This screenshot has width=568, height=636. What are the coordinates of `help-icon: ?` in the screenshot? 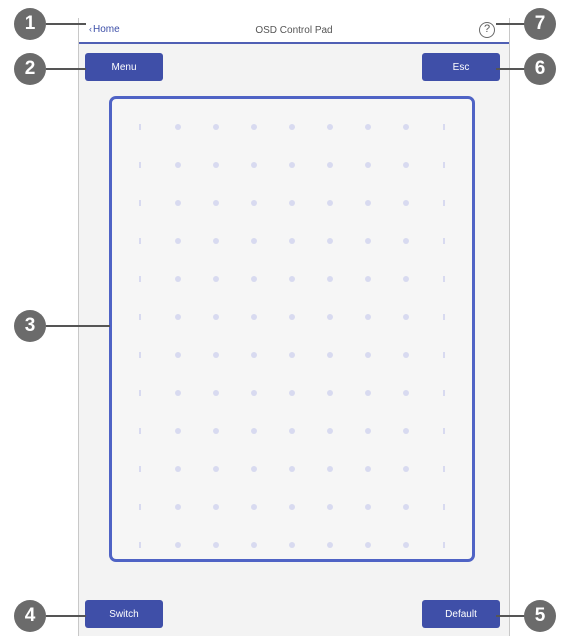 It's located at (487, 30).